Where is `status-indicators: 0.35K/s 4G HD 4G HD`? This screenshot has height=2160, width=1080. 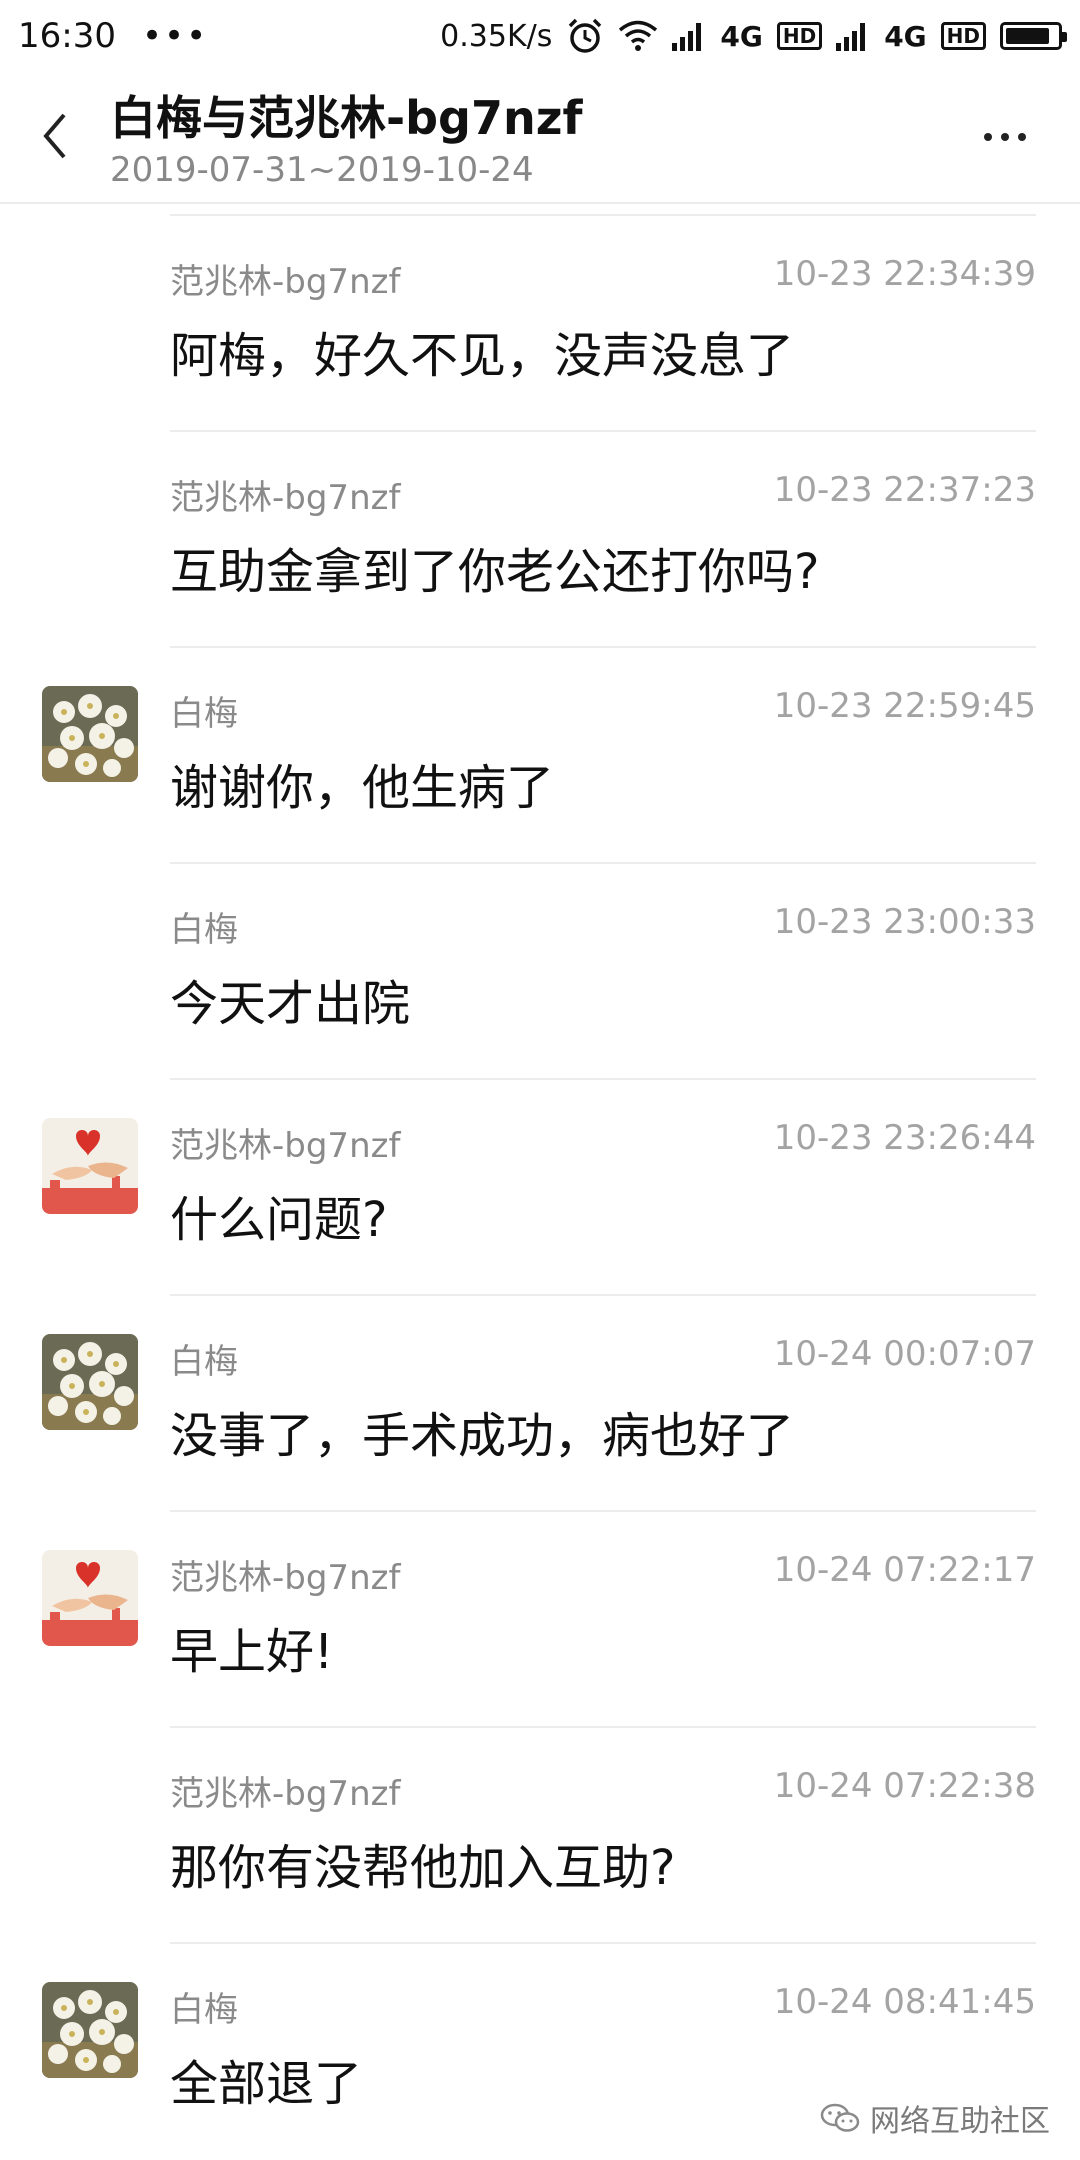
status-indicators: 0.35K/s 4G HD 4G HD is located at coordinates (753, 36).